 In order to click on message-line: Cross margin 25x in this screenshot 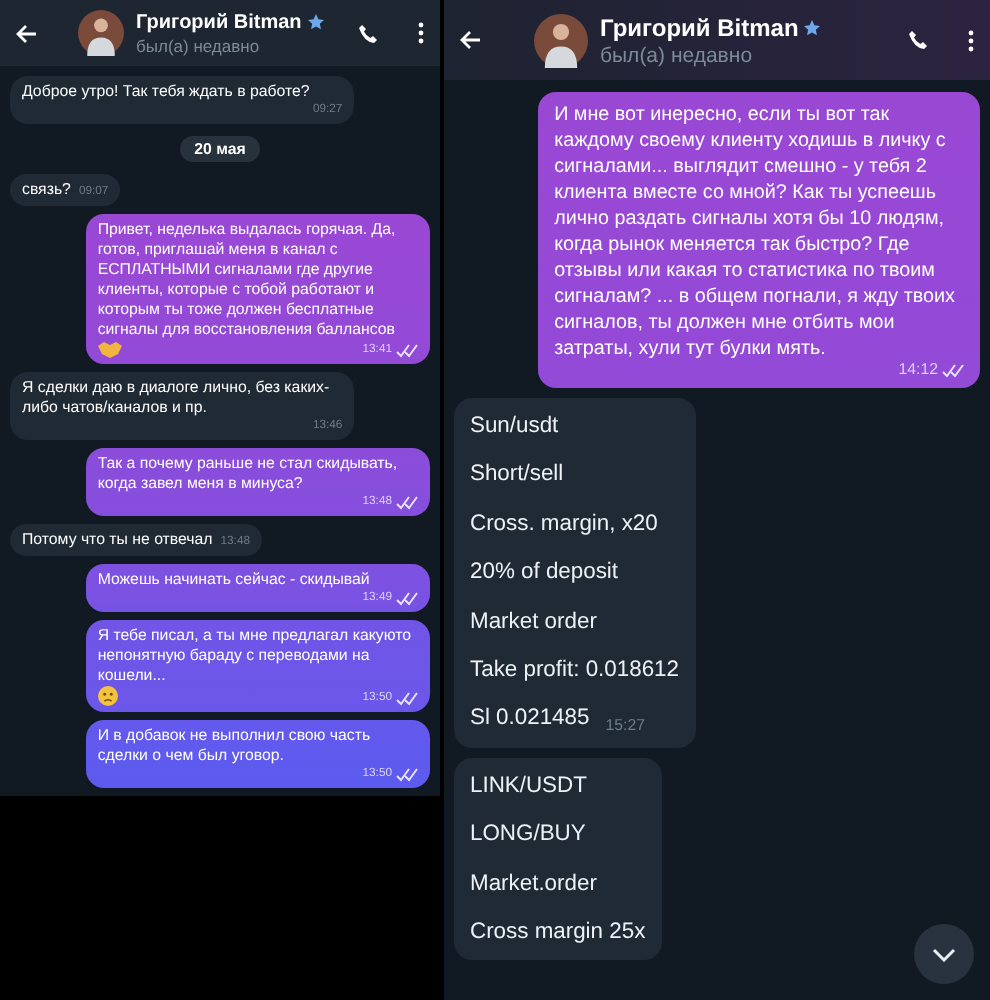, I will do `click(558, 933)`.